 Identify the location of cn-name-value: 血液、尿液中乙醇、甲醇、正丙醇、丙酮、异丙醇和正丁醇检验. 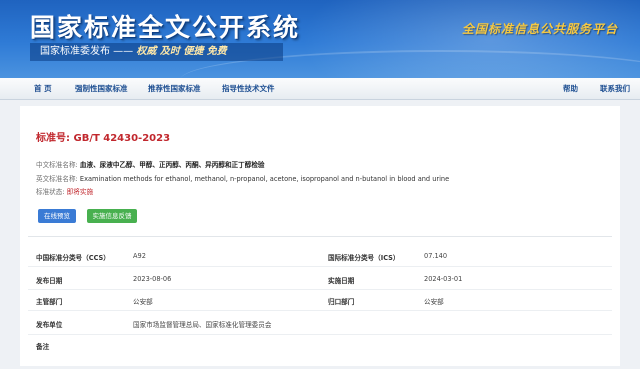
(172, 165).